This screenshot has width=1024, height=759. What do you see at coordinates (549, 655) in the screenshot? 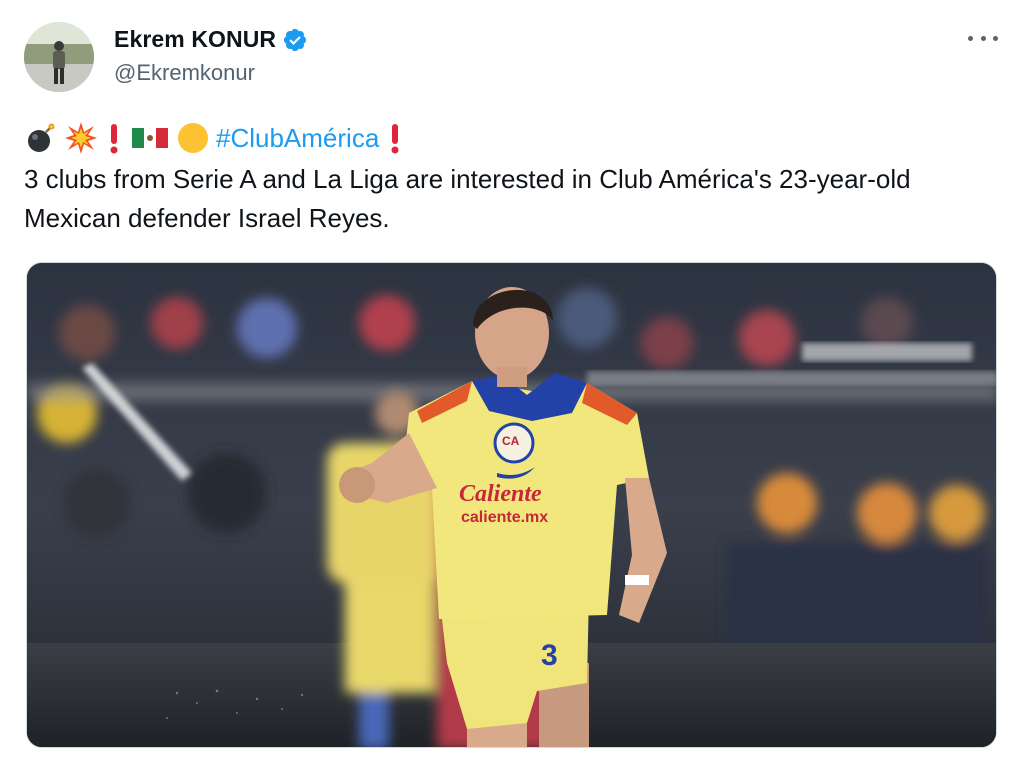
I see `shirt-number: 3` at bounding box center [549, 655].